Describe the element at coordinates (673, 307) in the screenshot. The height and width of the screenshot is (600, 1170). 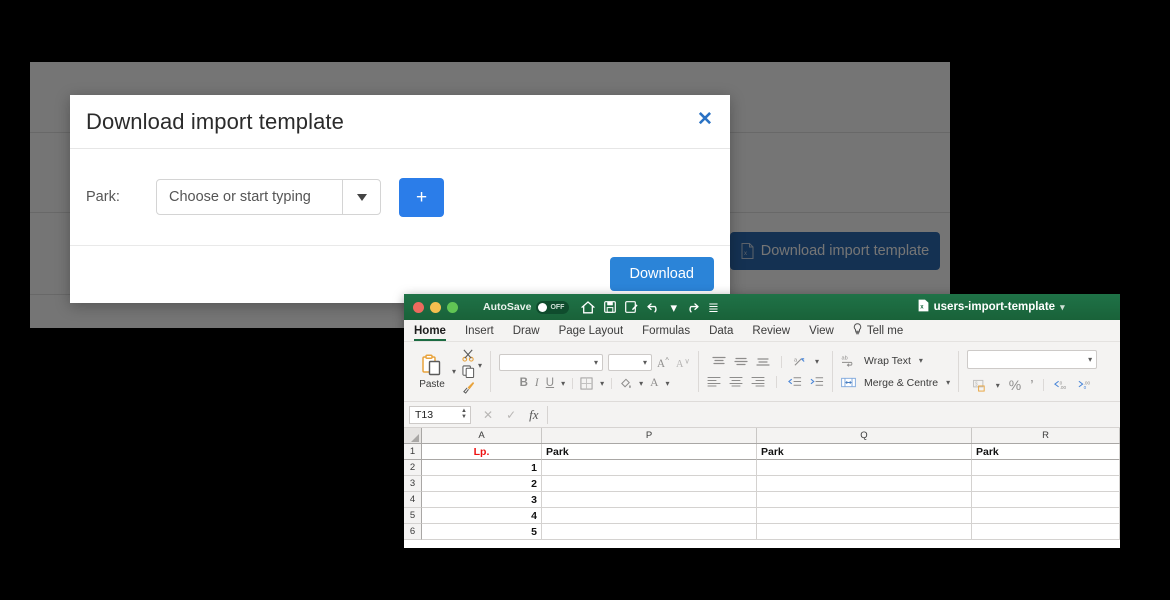
I see `undo-dropdown-icon: ▾` at that location.